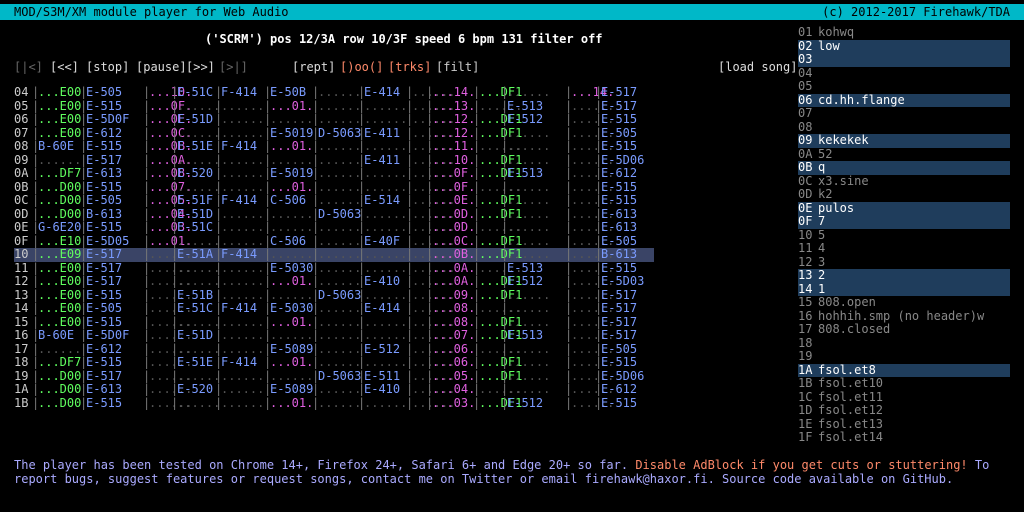  What do you see at coordinates (904, 275) in the screenshot?
I see `sample-item: 13 2` at bounding box center [904, 275].